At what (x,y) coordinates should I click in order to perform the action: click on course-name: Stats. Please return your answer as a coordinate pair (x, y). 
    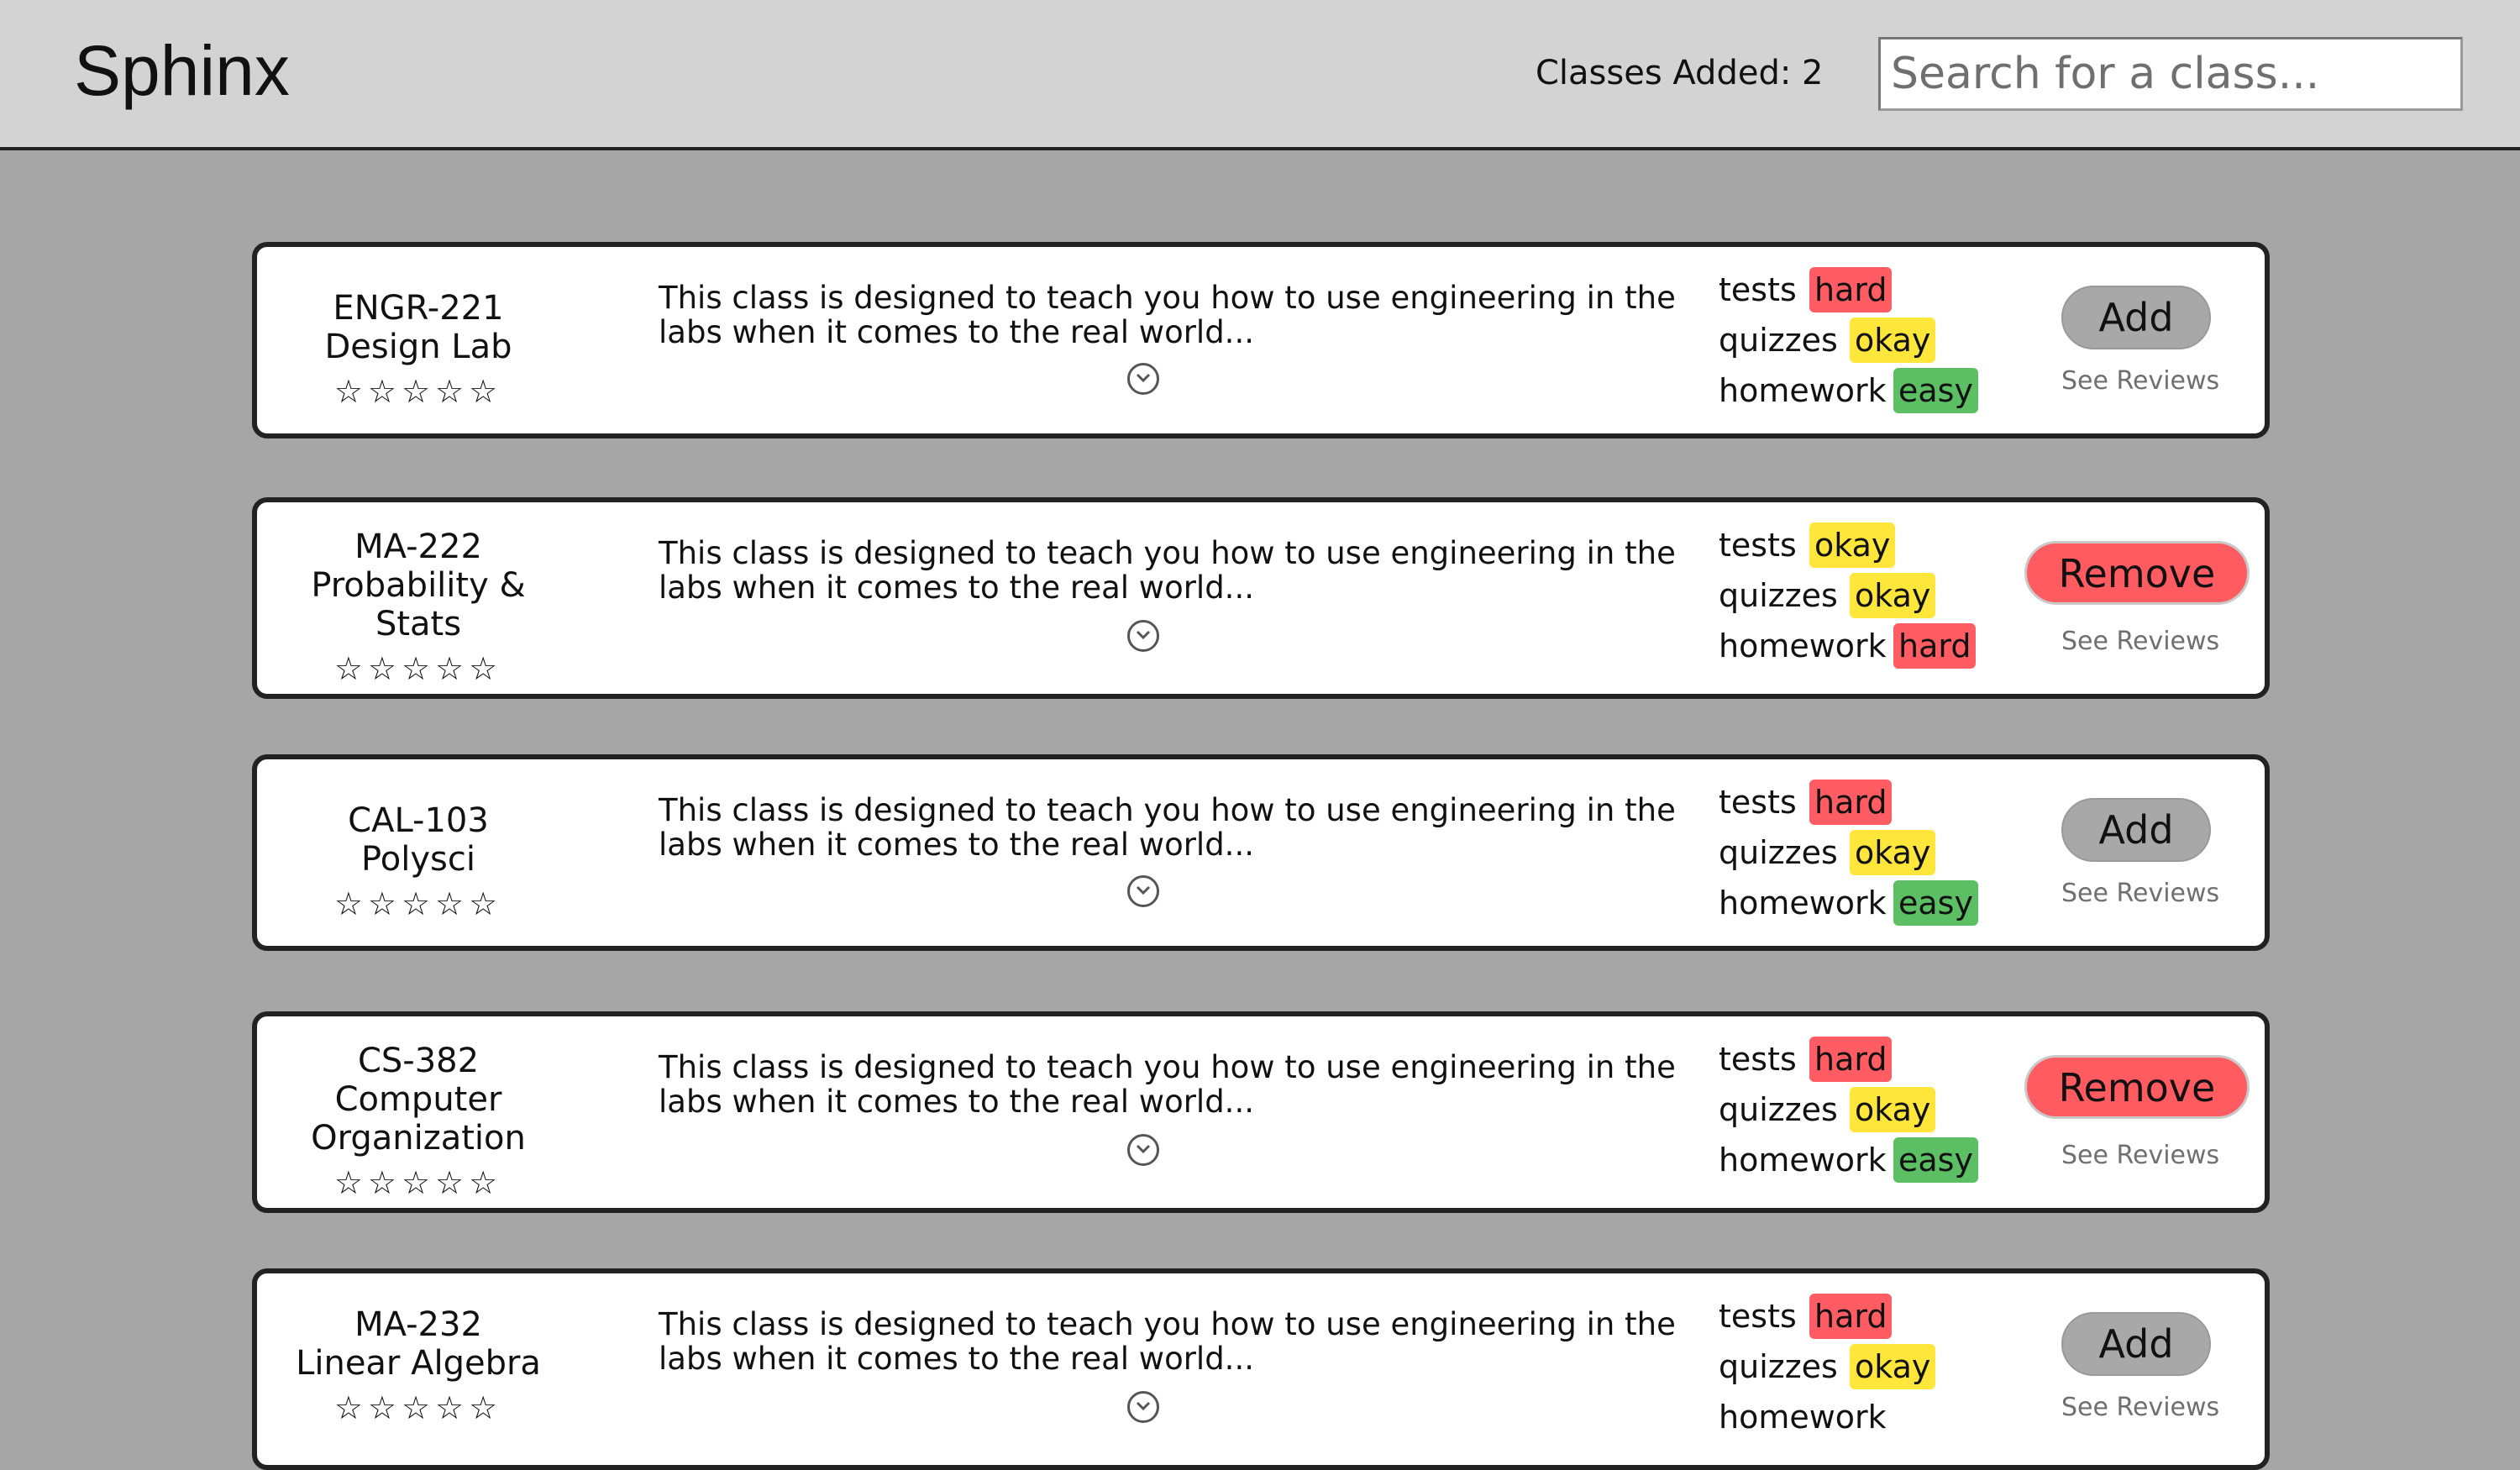
    Looking at the image, I should click on (418, 624).